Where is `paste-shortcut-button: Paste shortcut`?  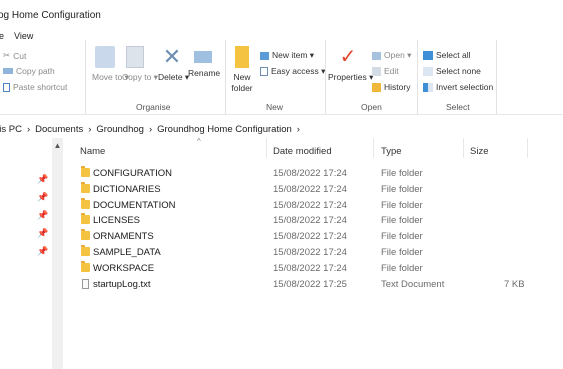 paste-shortcut-button: Paste shortcut is located at coordinates (35, 87).